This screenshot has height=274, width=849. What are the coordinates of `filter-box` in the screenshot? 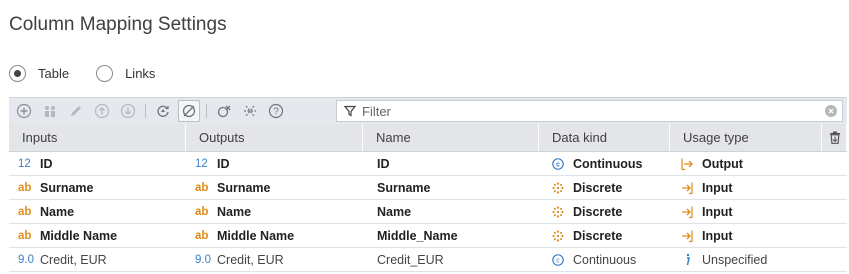 It's located at (589, 111).